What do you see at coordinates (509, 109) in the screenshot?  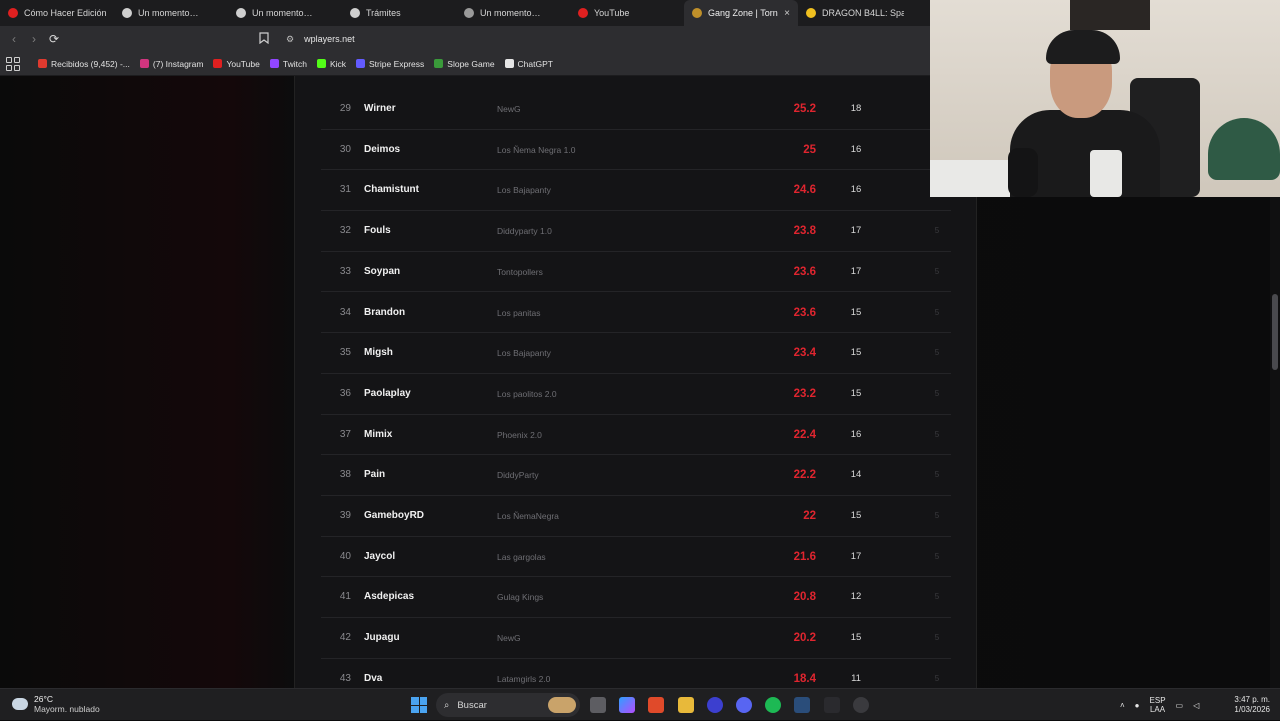 I see `team-name: NewG` at bounding box center [509, 109].